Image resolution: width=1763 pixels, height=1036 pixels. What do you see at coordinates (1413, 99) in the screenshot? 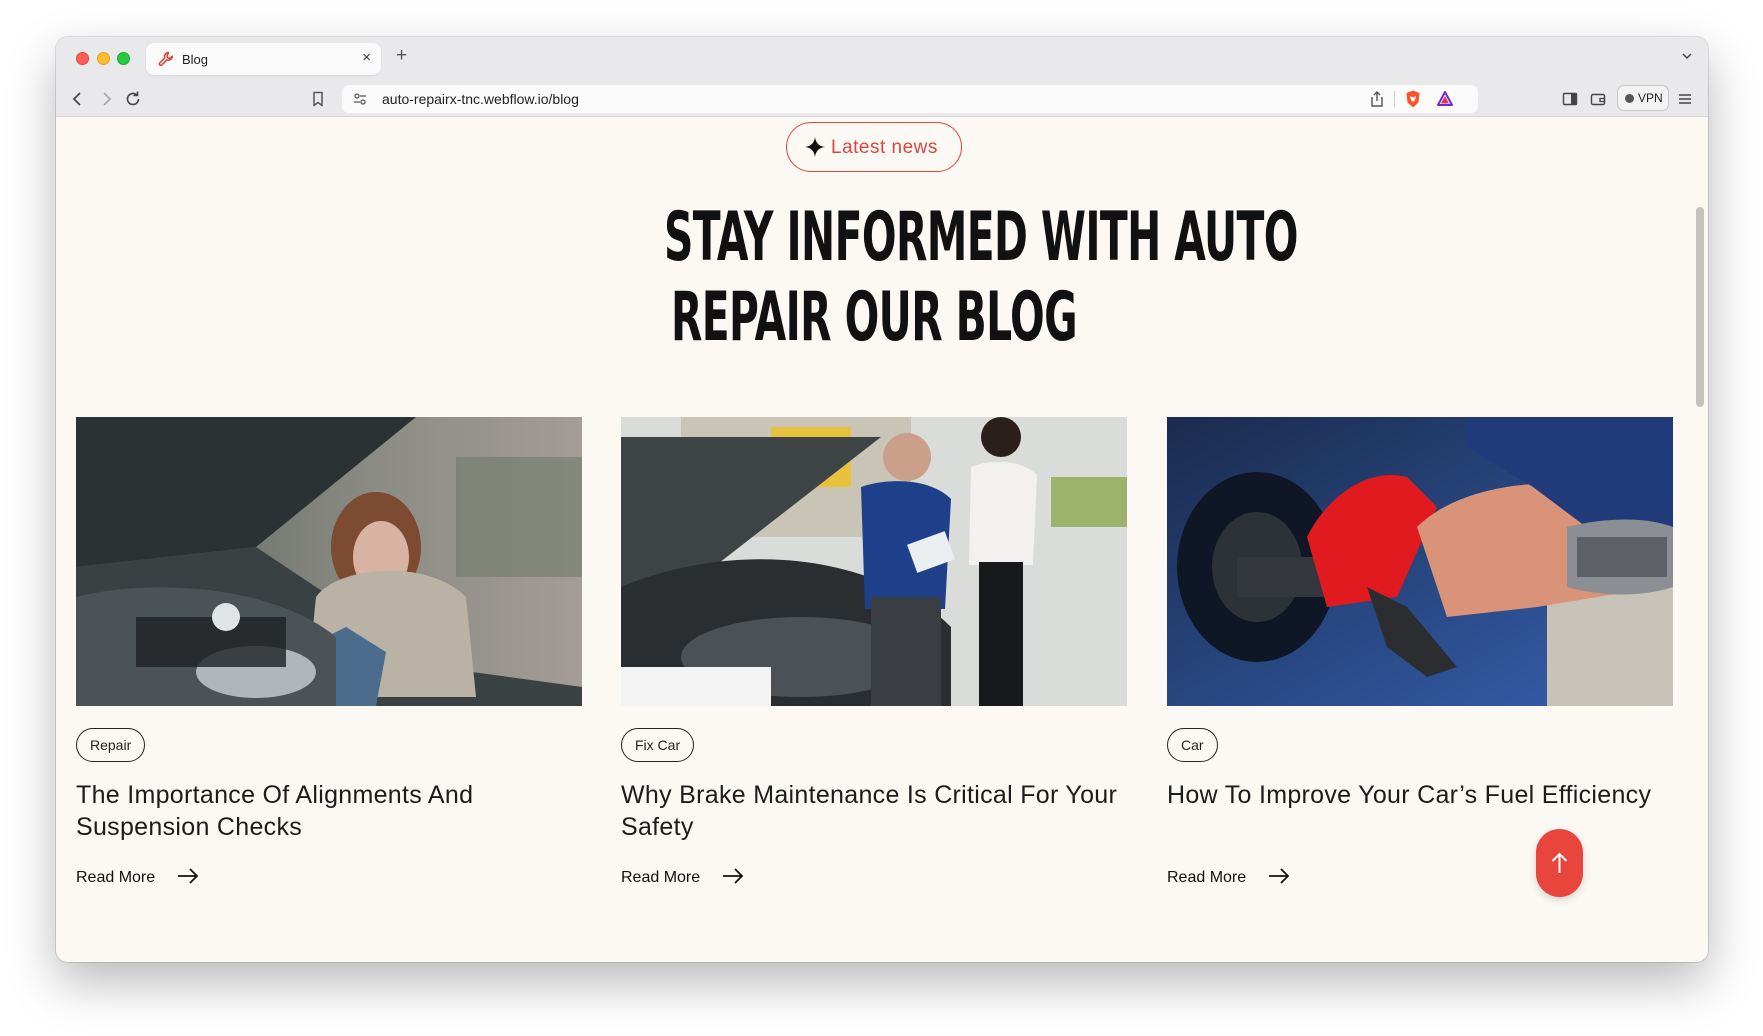
I see `brave-shield-icon` at bounding box center [1413, 99].